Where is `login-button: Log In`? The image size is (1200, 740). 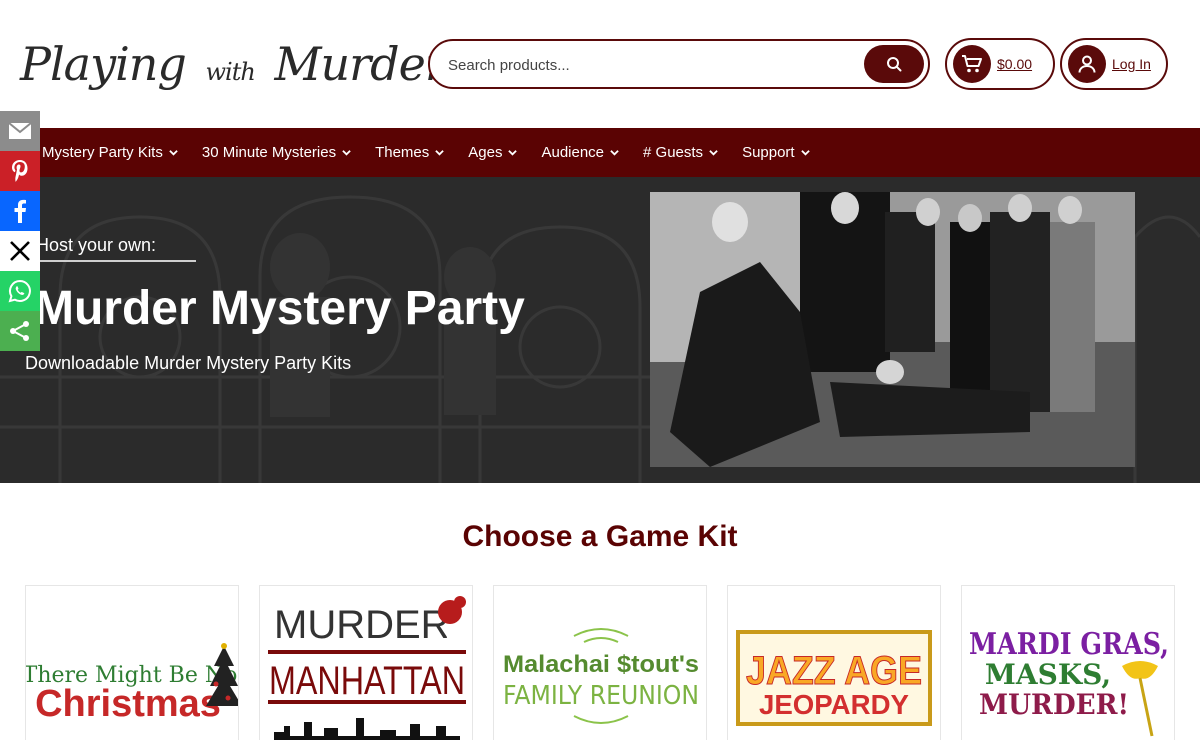 login-button: Log In is located at coordinates (1114, 64).